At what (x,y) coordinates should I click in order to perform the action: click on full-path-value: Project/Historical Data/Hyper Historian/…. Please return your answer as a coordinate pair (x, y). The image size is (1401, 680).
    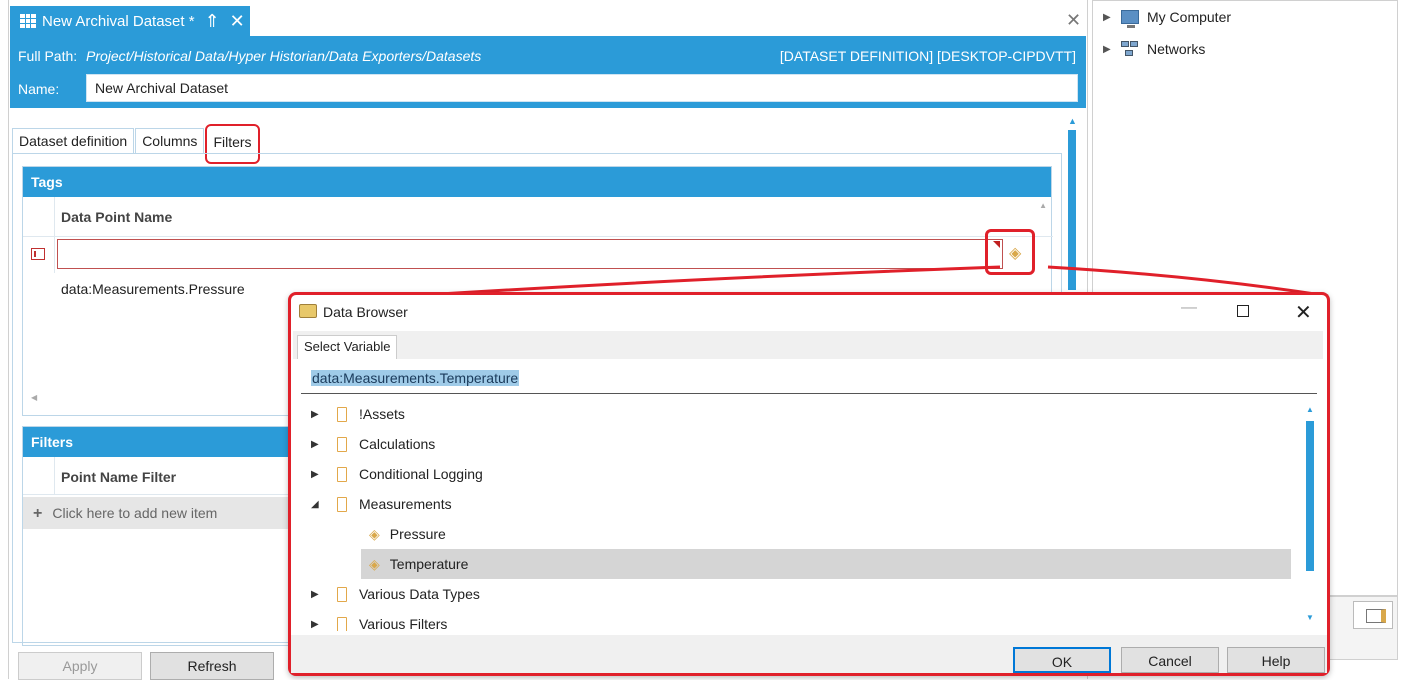
    Looking at the image, I should click on (284, 56).